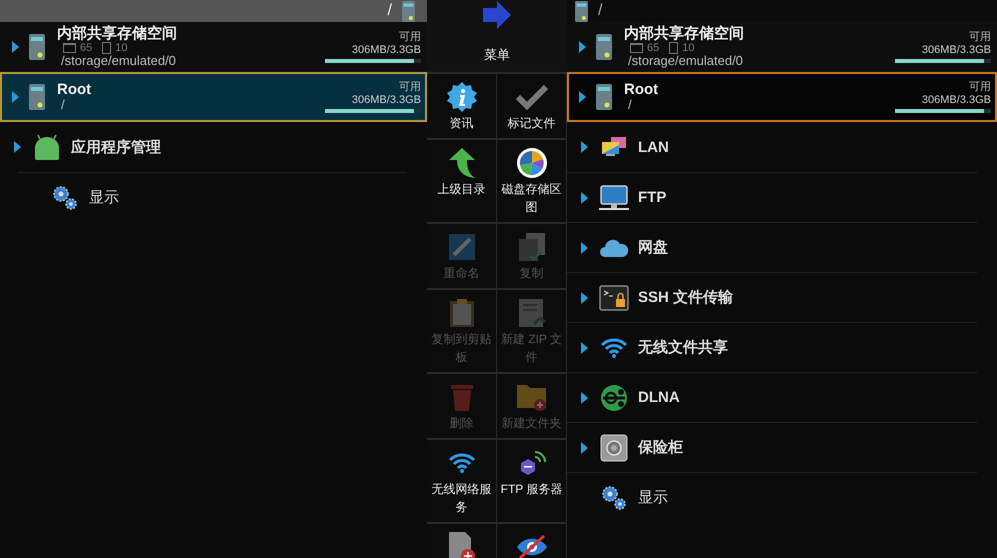 The image size is (997, 558). Describe the element at coordinates (531, 97) in the screenshot. I see `check-icon` at that location.